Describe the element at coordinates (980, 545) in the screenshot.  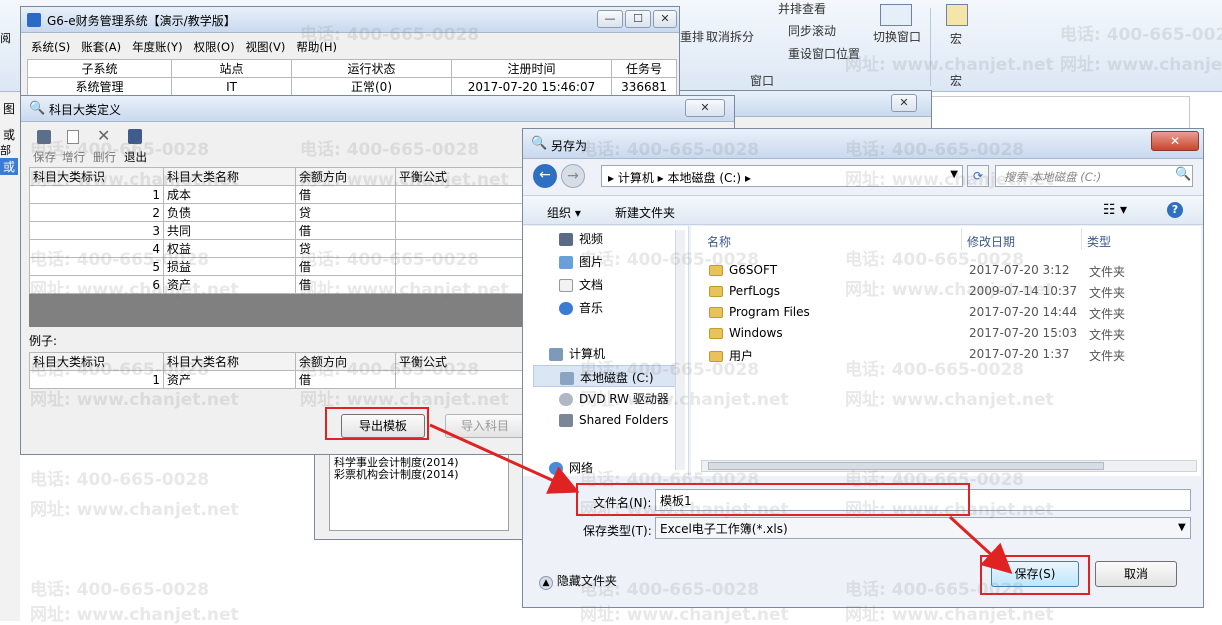
I see `arrow-filename-to-save` at that location.